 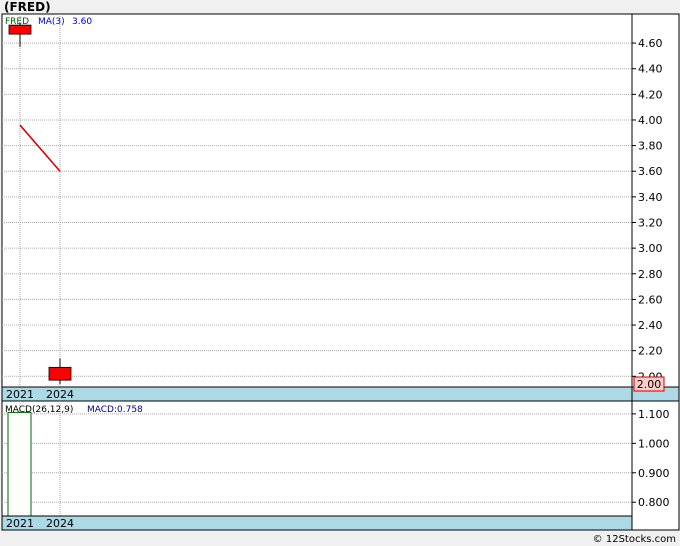 What do you see at coordinates (654, 414) in the screenshot?
I see `macd-tick-label: 1.100` at bounding box center [654, 414].